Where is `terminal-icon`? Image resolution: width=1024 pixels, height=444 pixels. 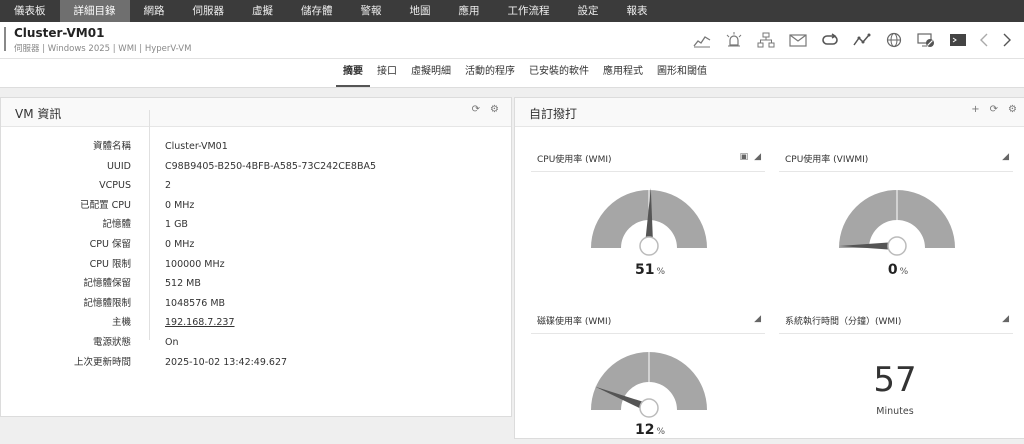
terminal-icon is located at coordinates (958, 40).